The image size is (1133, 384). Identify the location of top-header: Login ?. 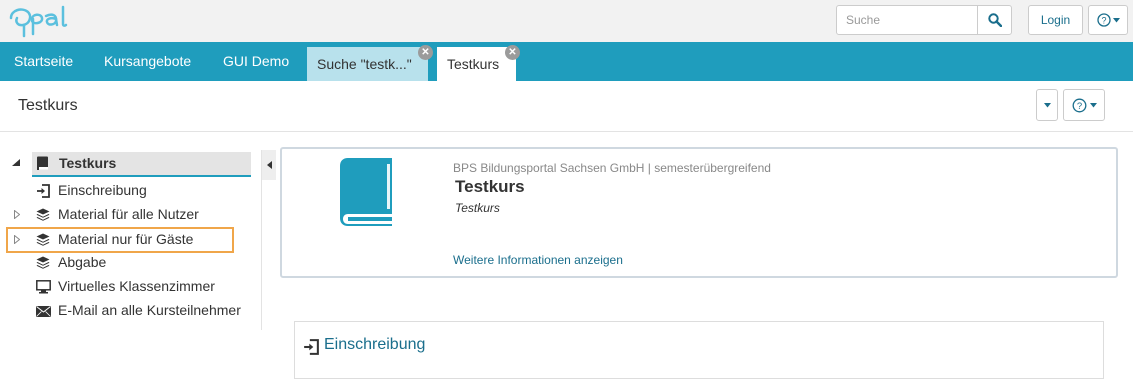
(566, 21).